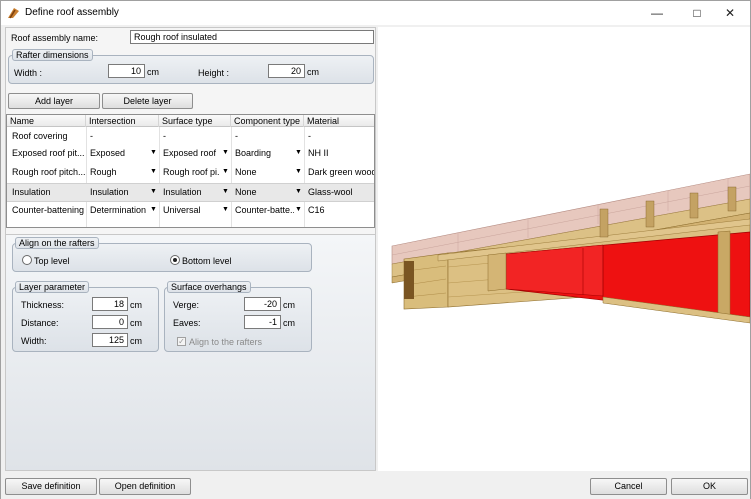 This screenshot has width=751, height=499. Describe the element at coordinates (657, 13) in the screenshot. I see `minimize-icon: —` at that location.